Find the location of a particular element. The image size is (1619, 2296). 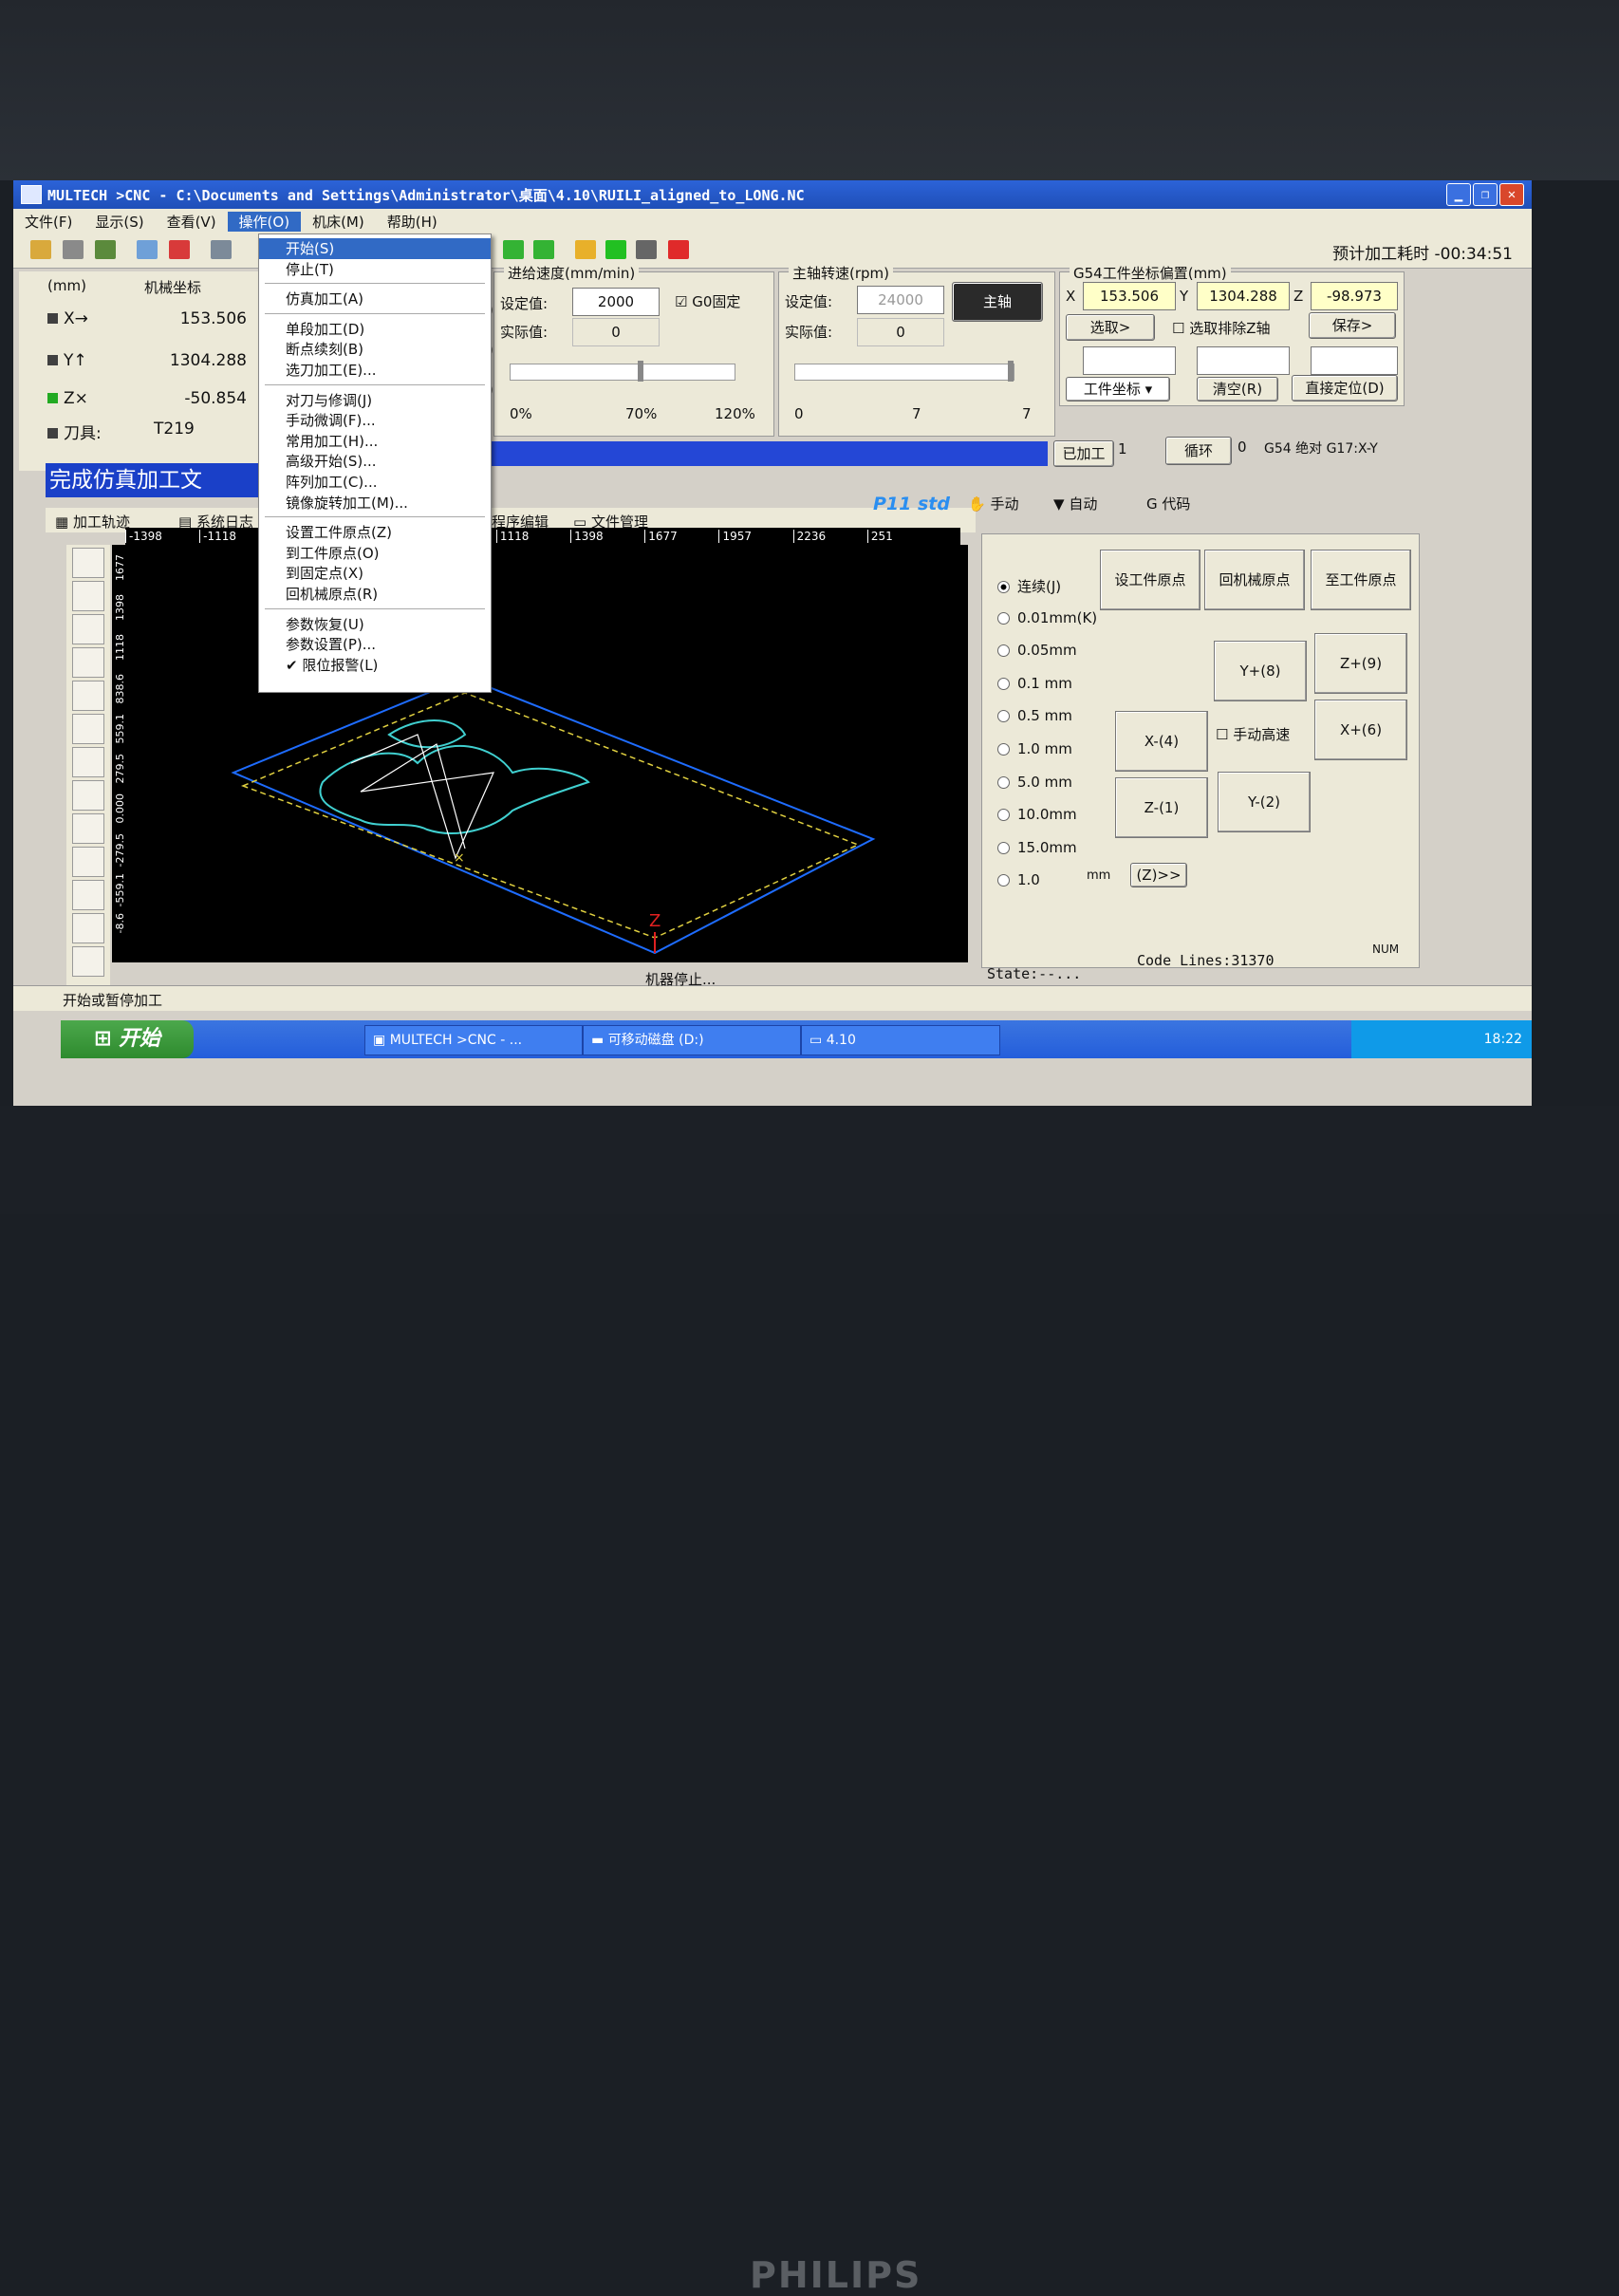

g0-fixed-checkbox: ☑ G0固定 is located at coordinates (708, 301).